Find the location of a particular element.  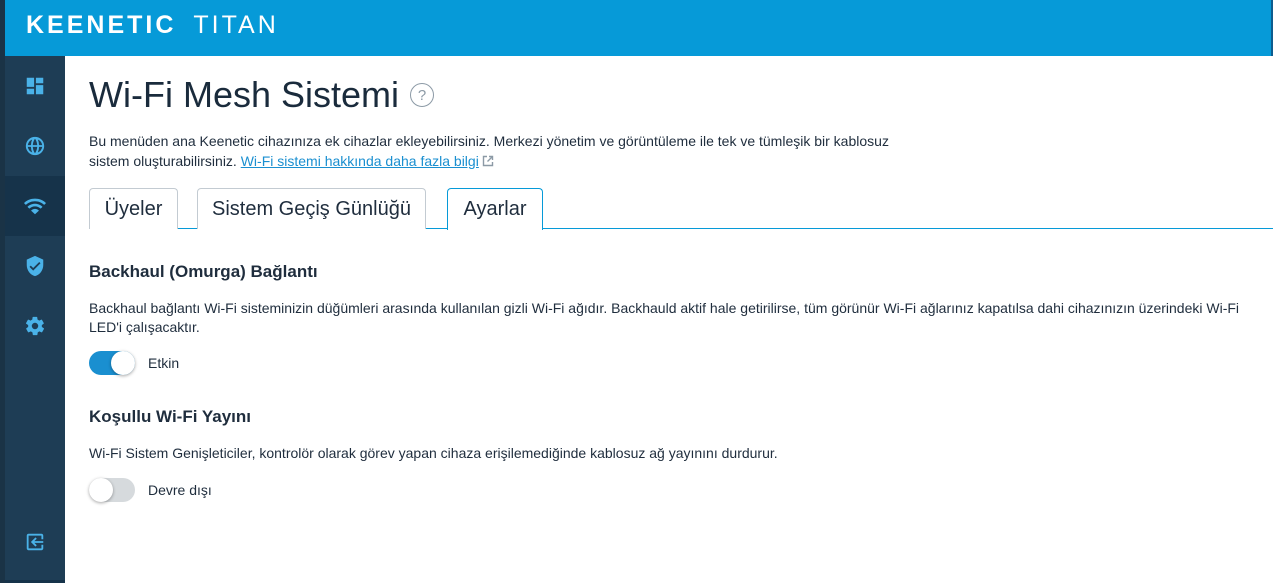

wifi-icon is located at coordinates (35, 206).